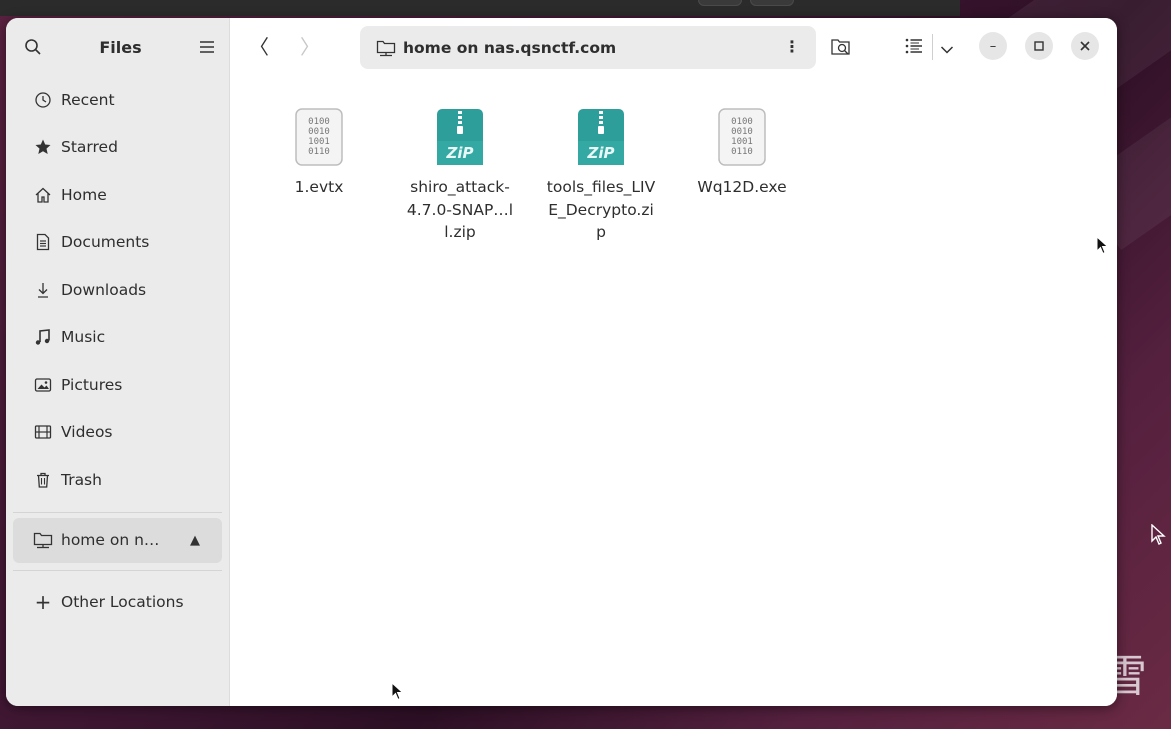  Describe the element at coordinates (259, 47) in the screenshot. I see `back-button: 〈` at that location.